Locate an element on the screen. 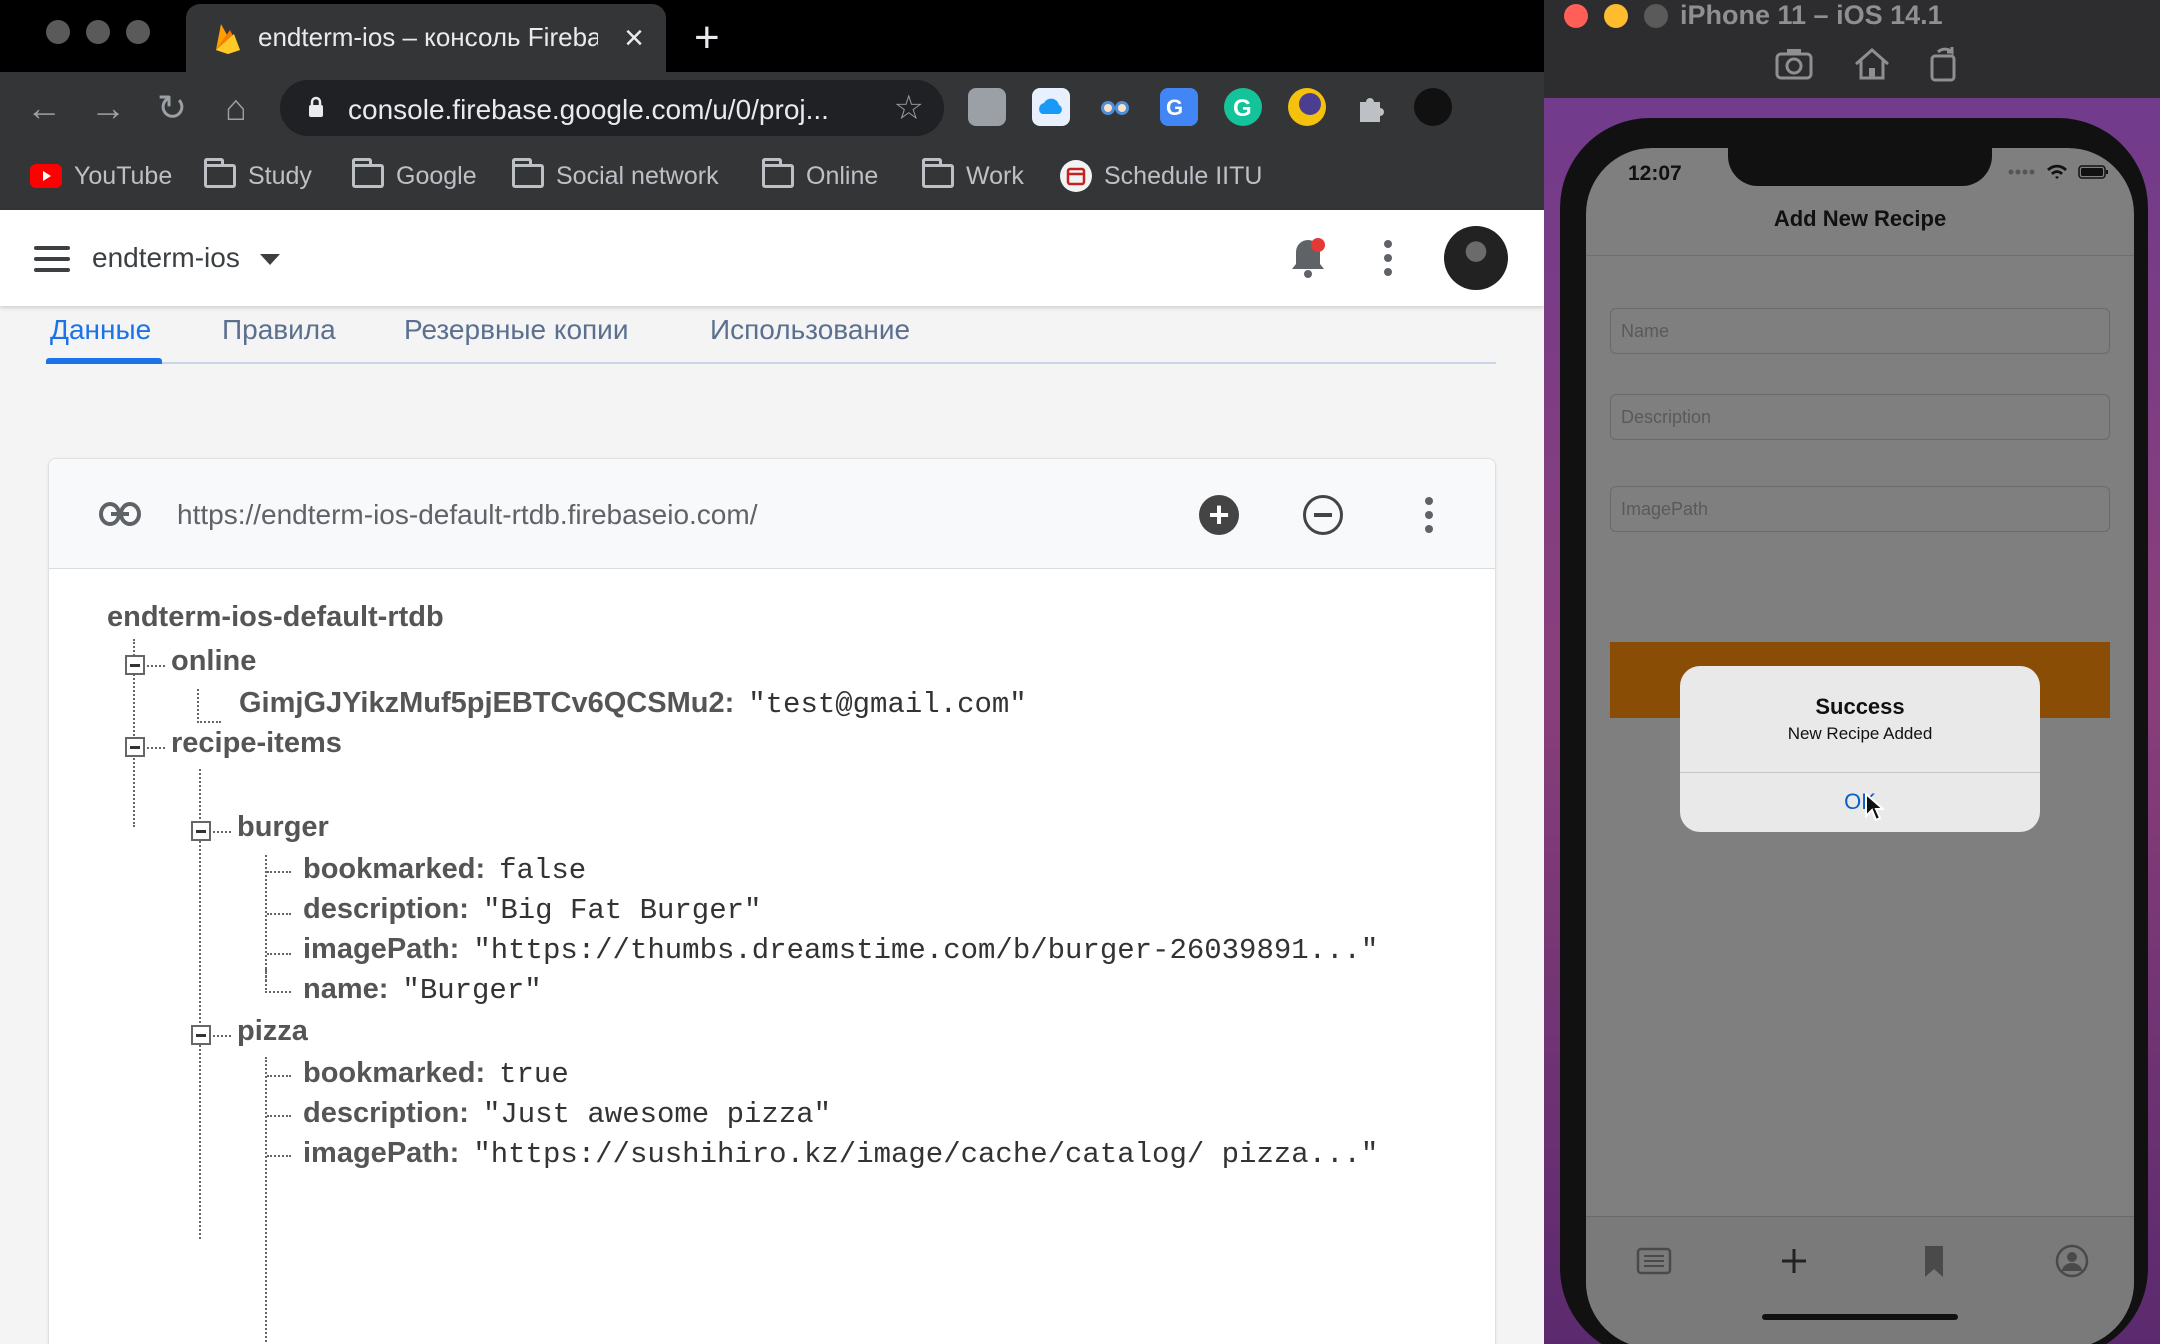 The image size is (2160, 1344). lock-icon is located at coordinates (316, 106).